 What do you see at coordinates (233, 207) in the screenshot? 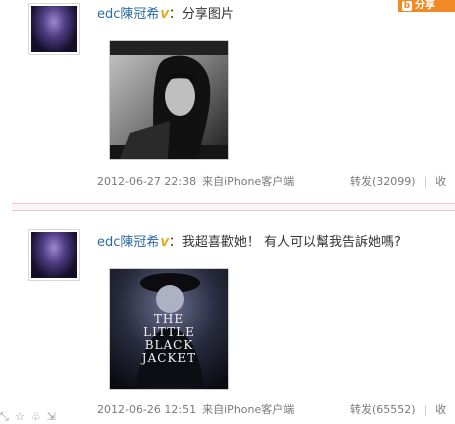
I see `post-divider` at bounding box center [233, 207].